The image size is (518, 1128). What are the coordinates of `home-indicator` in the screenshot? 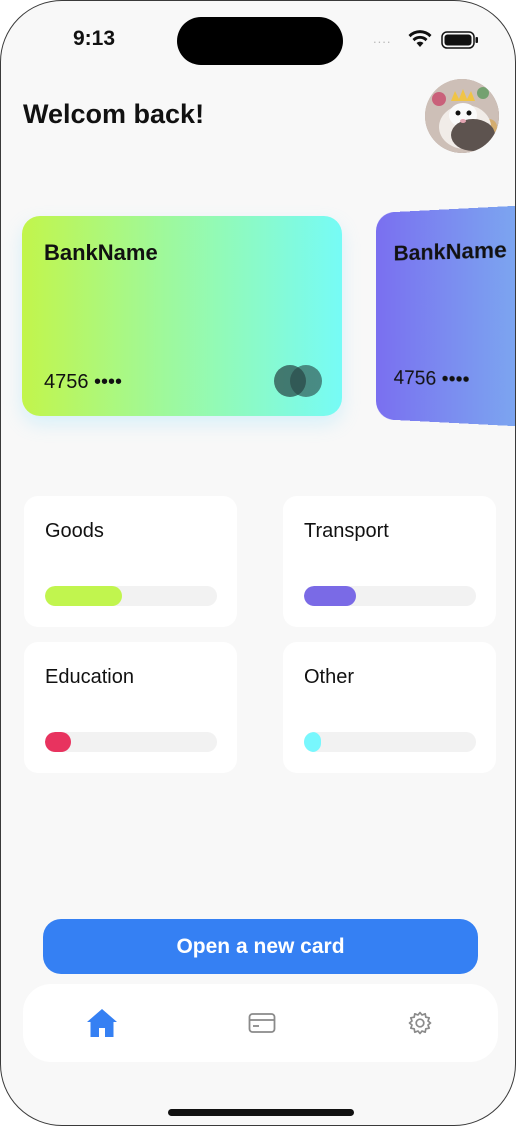 It's located at (261, 1112).